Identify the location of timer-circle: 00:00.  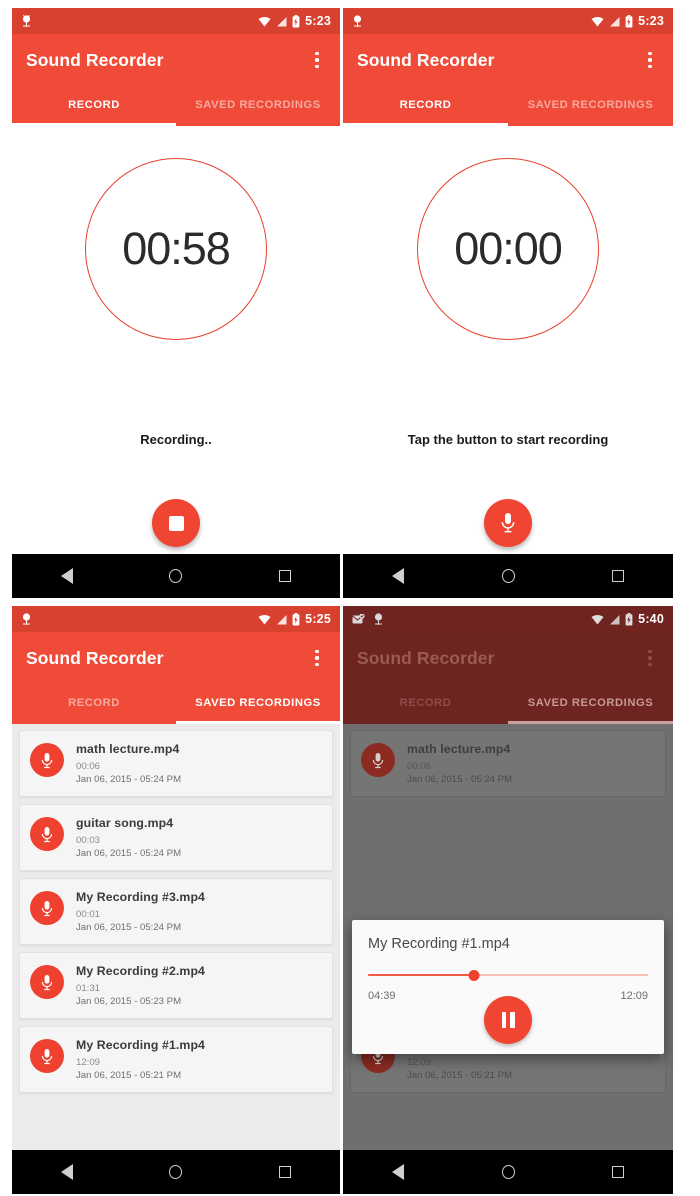
(508, 249).